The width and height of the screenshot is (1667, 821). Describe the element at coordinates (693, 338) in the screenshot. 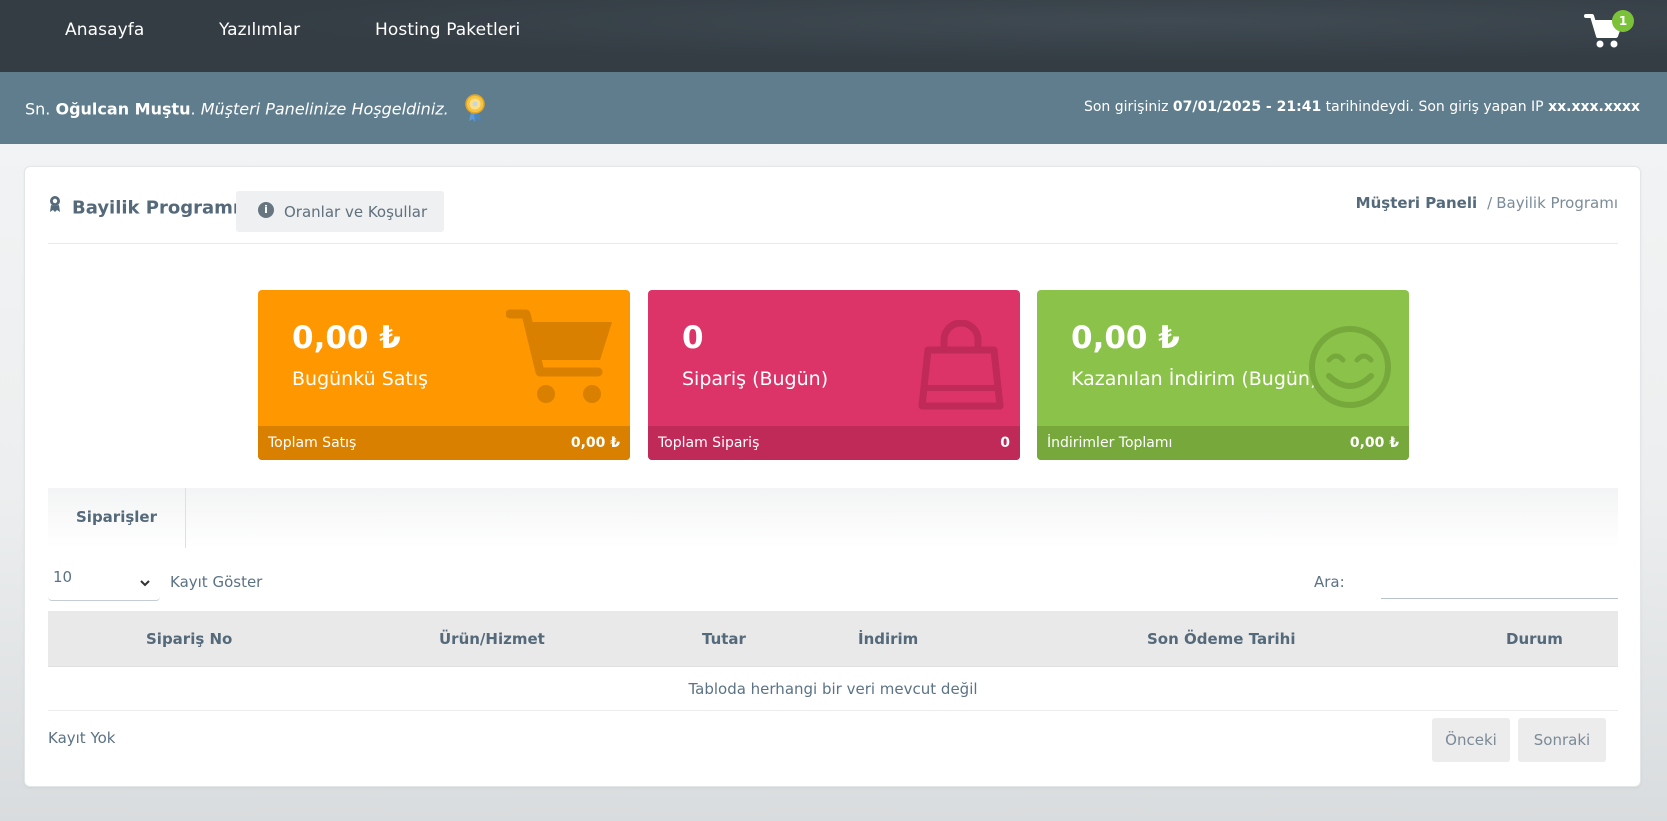

I see `stat-value: 0` at that location.